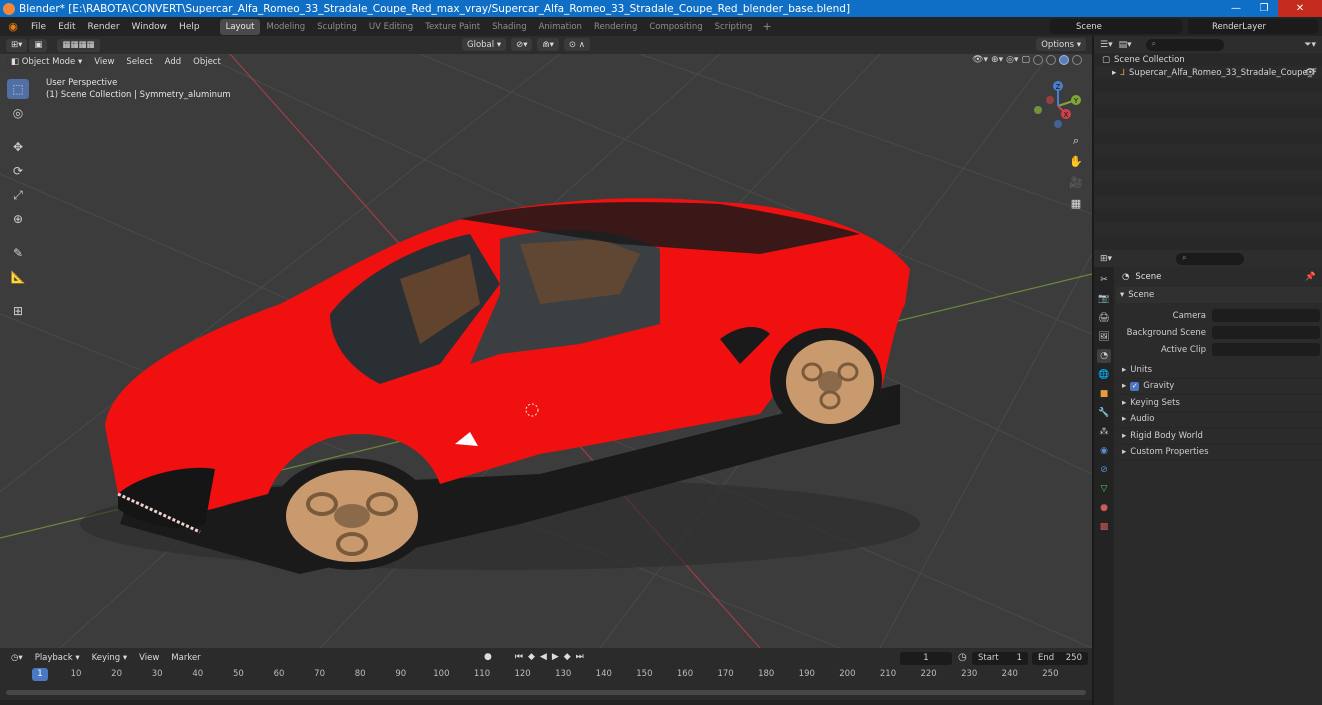 The width and height of the screenshot is (1322, 705). I want to click on tab-modeling: Modeling, so click(285, 27).